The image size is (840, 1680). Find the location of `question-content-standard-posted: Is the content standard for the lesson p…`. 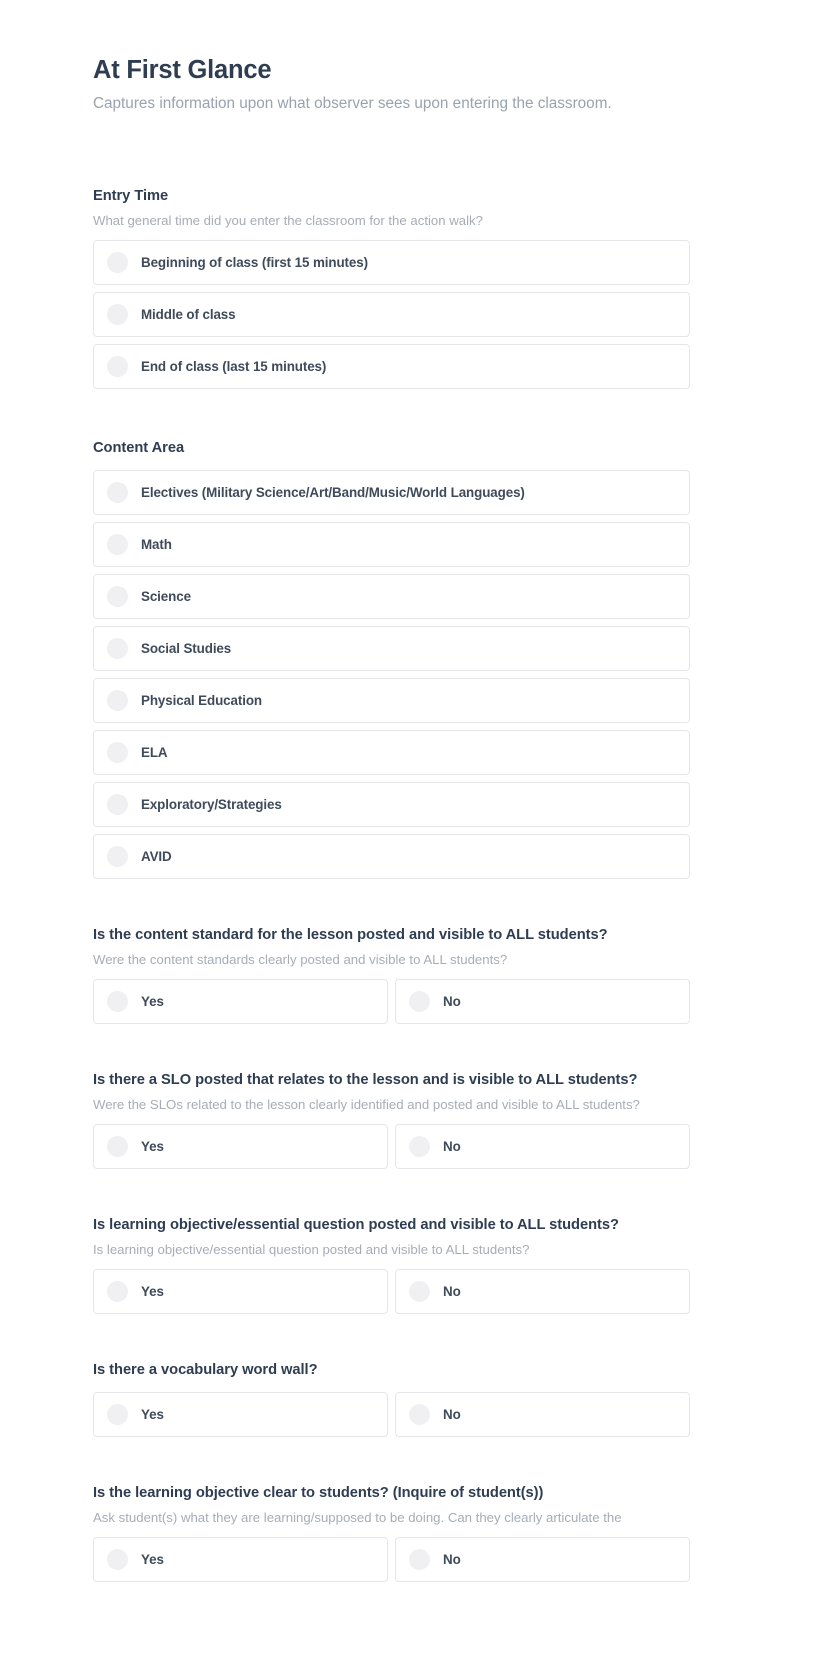

question-content-standard-posted: Is the content standard for the lesson p… is located at coordinates (391, 975).